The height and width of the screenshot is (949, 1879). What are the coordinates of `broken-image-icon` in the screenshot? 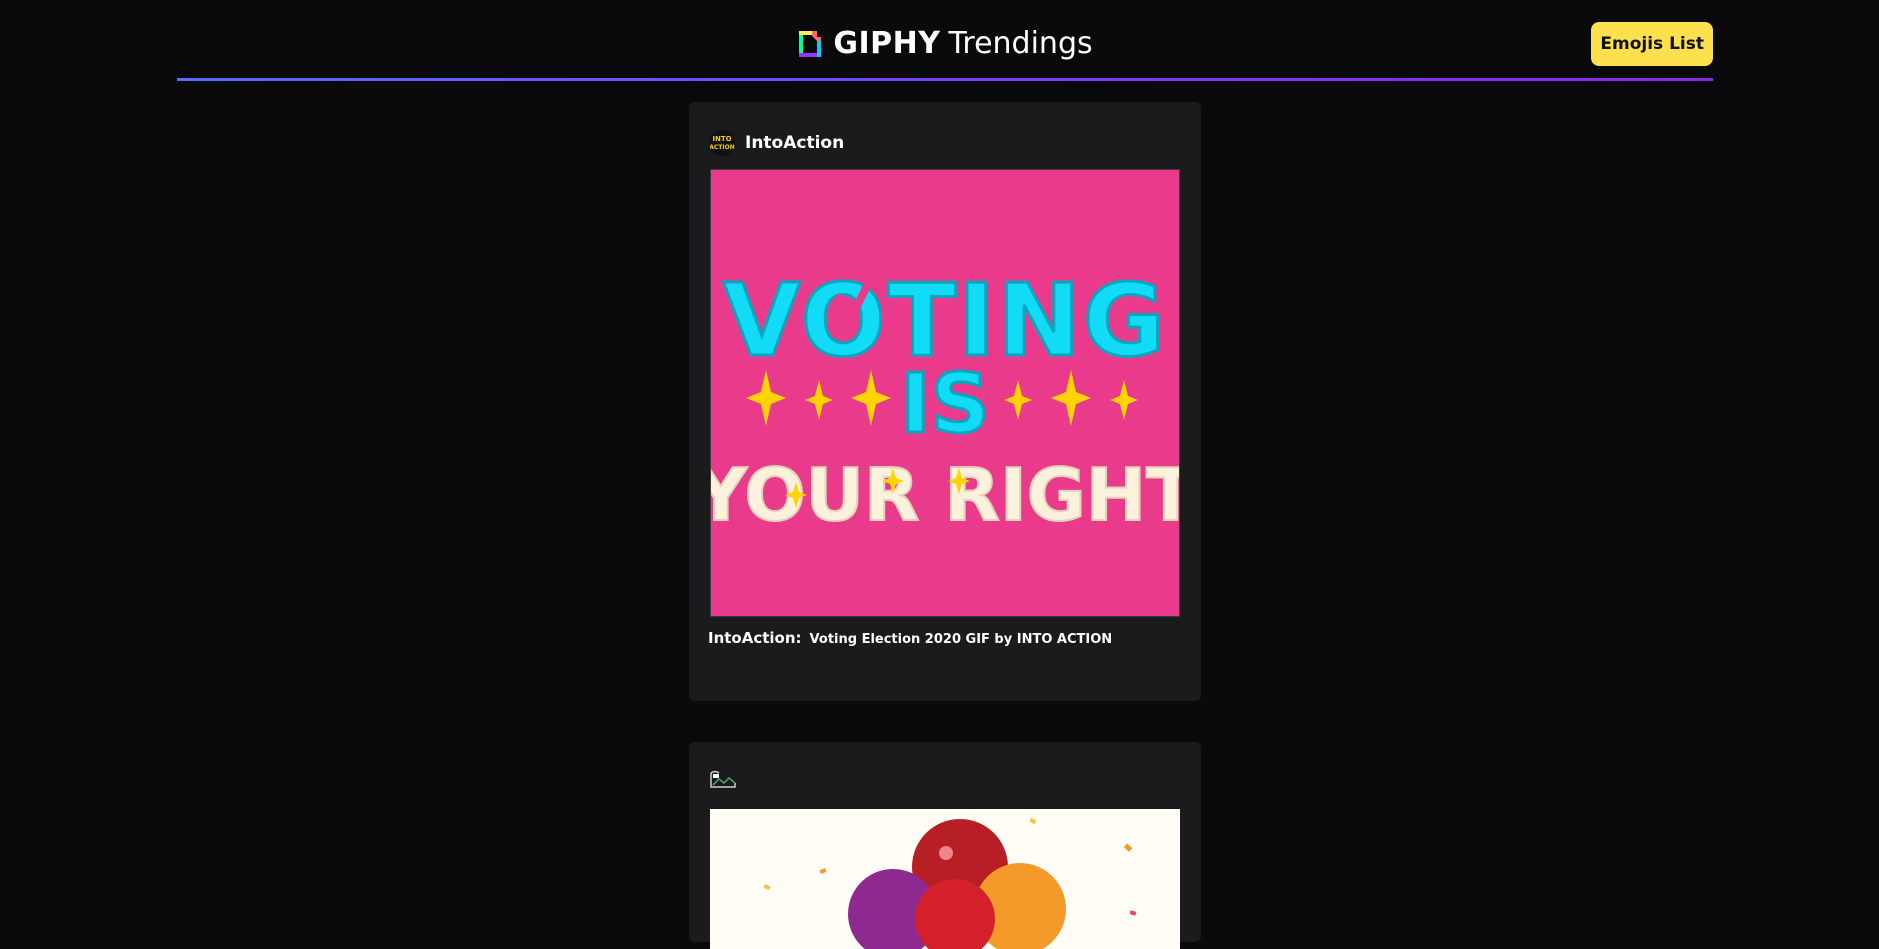 It's located at (723, 779).